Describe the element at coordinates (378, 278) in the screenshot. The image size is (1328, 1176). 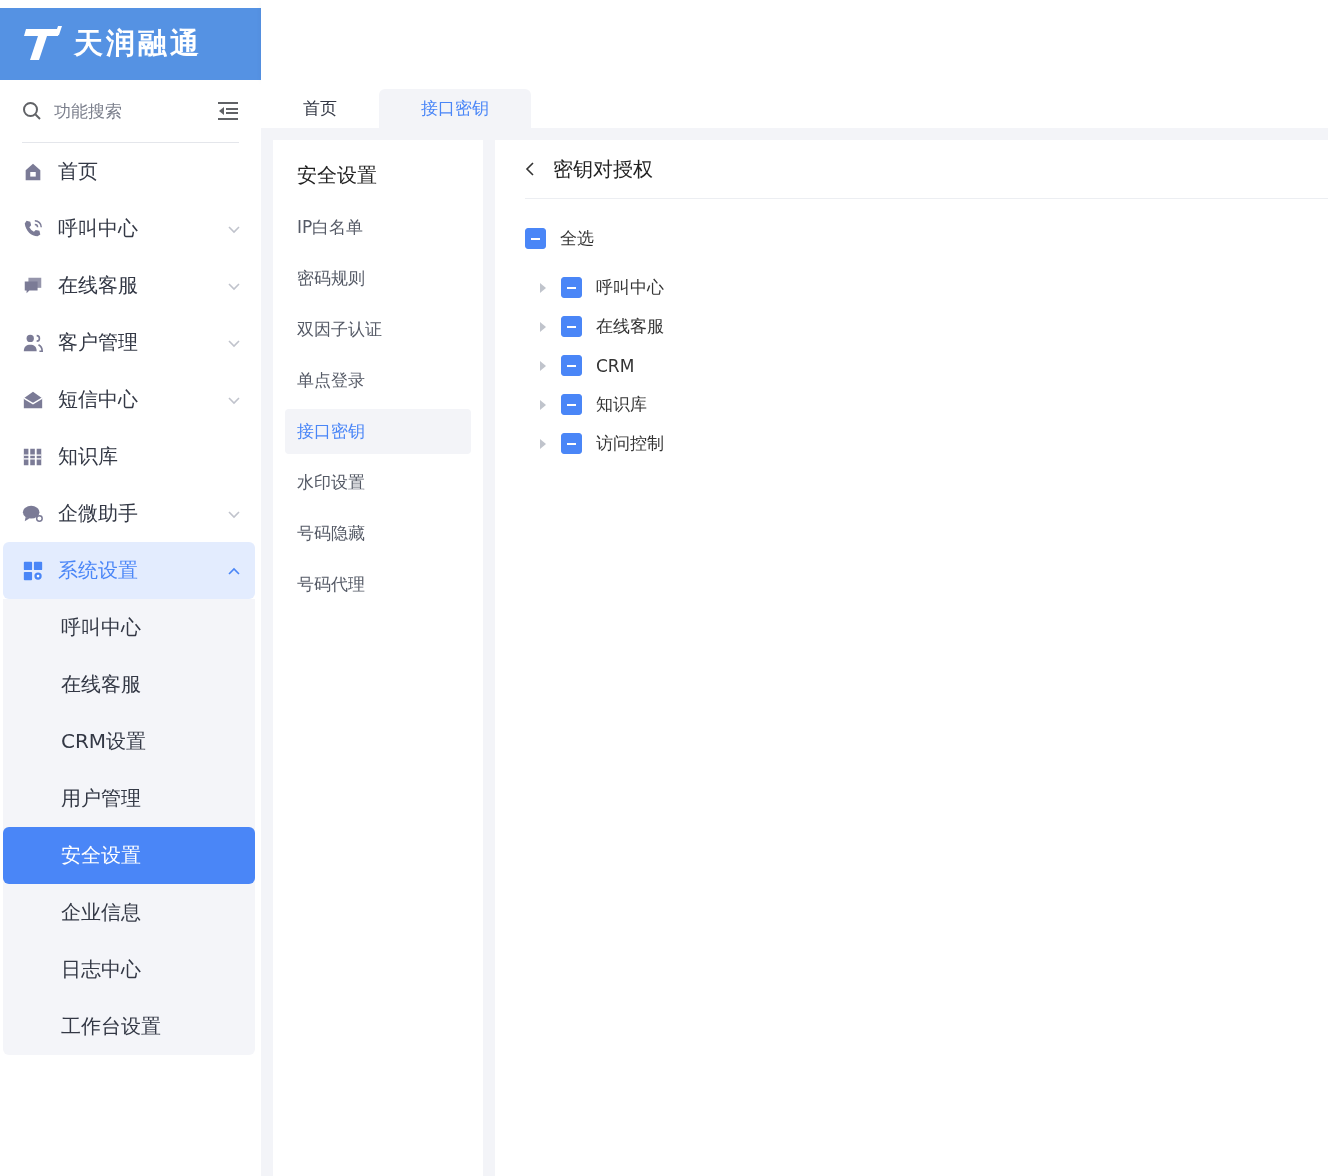
I see `submenu-item: 密码规则` at that location.